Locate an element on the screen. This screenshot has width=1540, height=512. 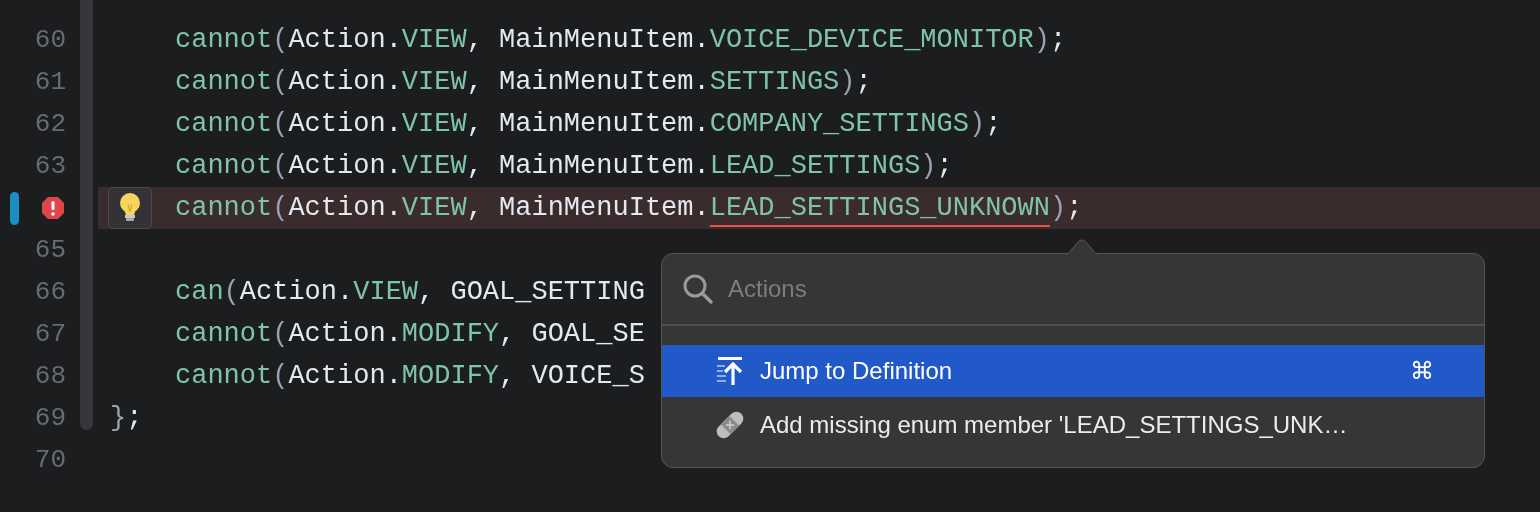
code-line: cannot(Action.MODIFY, GOAL_SE is located at coordinates (410, 334).